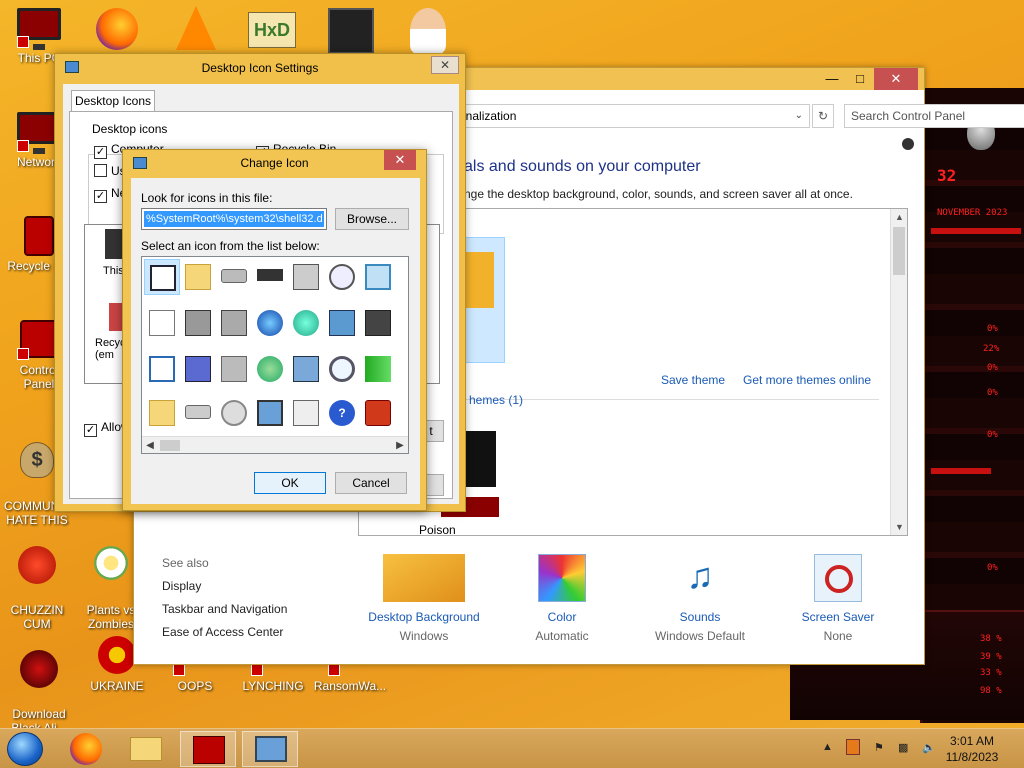  Describe the element at coordinates (823, 116) in the screenshot. I see `refresh-icon: ↻` at that location.